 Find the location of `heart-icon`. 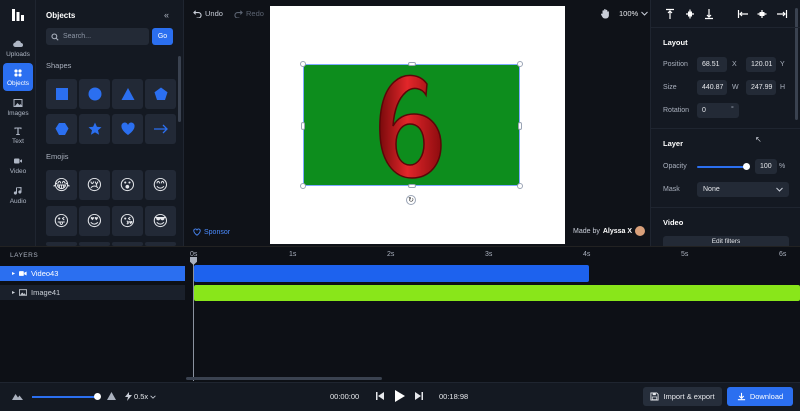

heart-icon is located at coordinates (127, 128).